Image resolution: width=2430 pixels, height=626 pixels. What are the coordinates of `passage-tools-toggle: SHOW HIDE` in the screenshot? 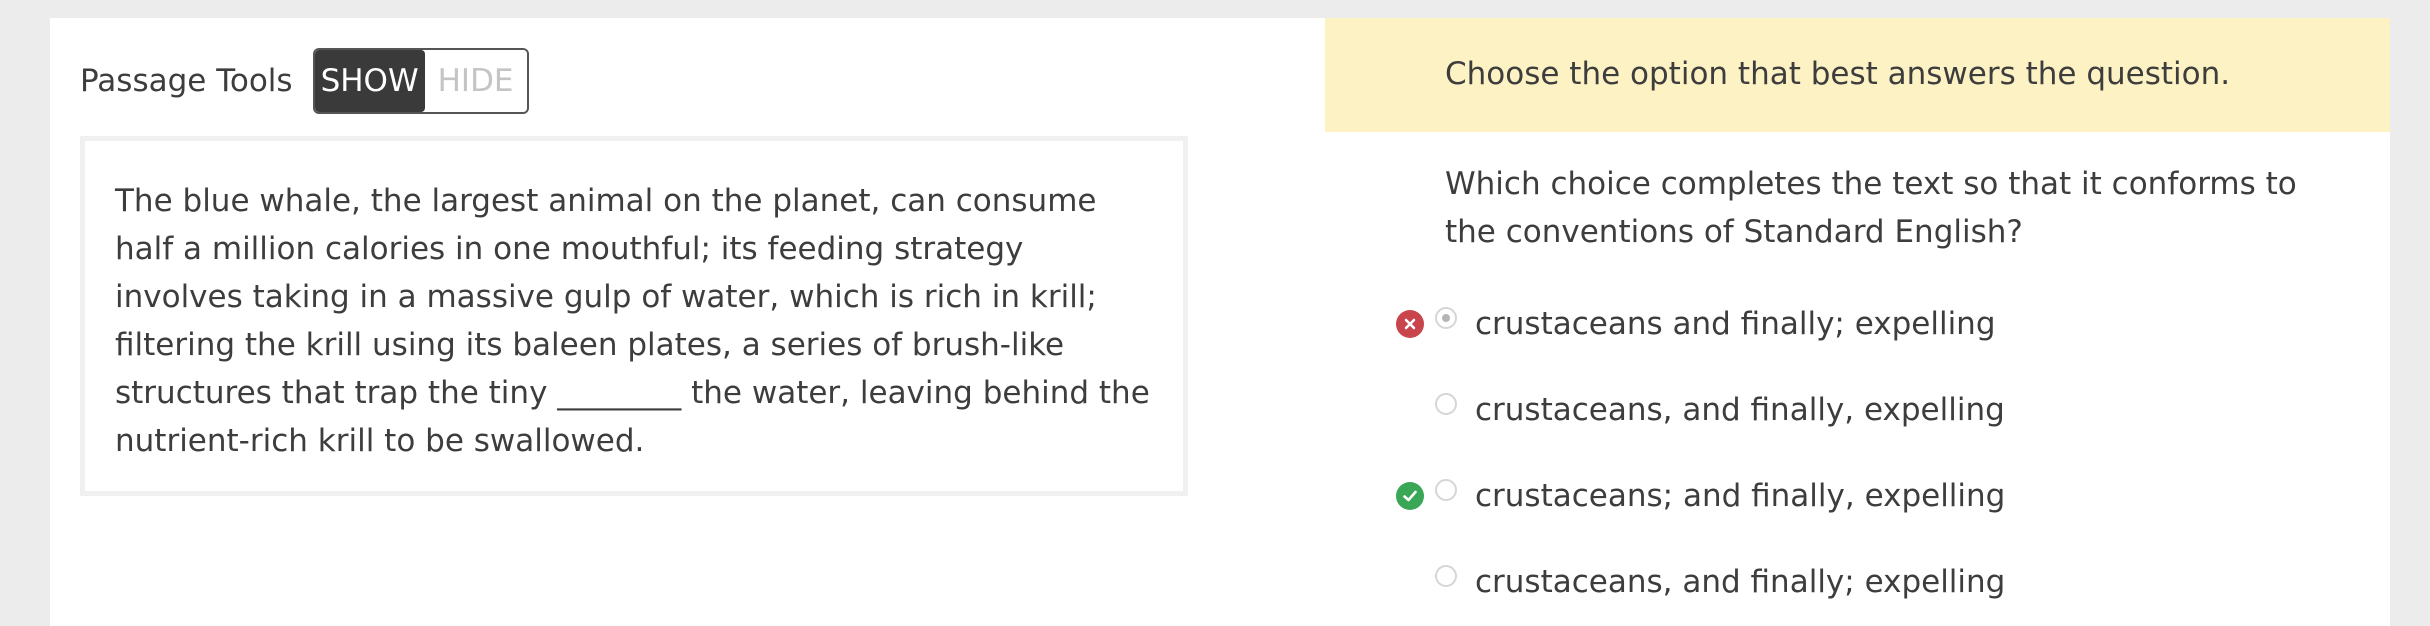 It's located at (420, 81).